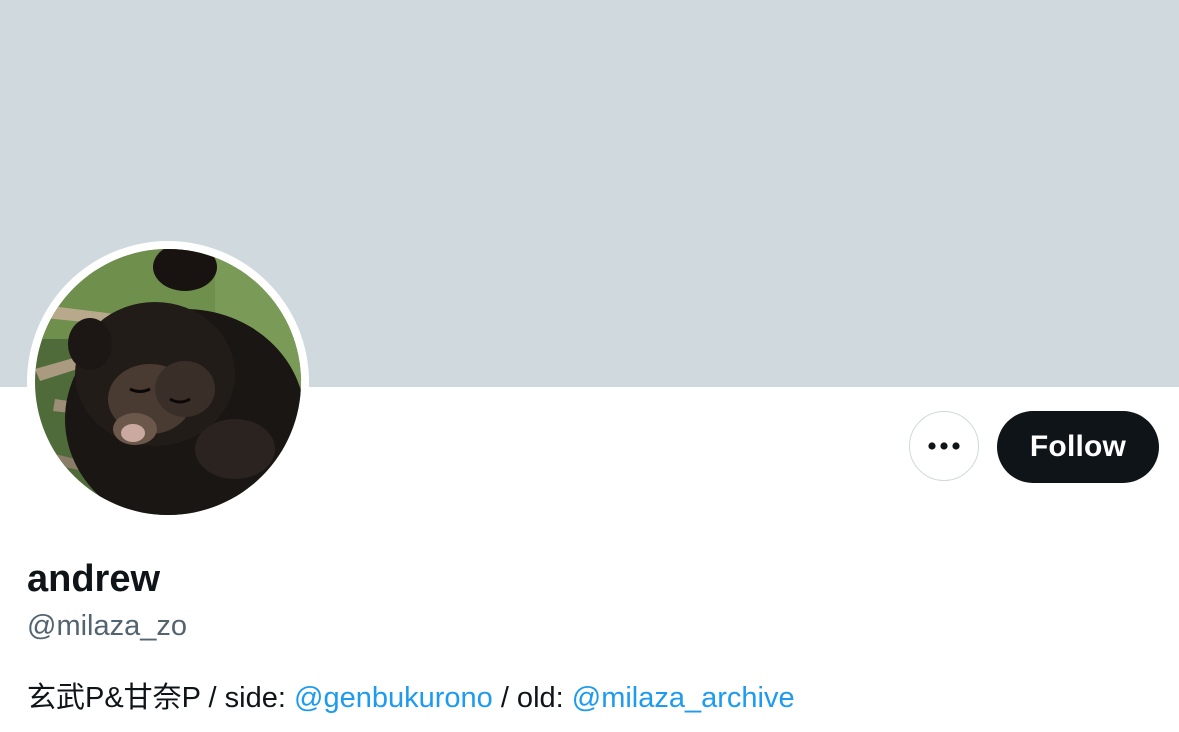  I want to click on bio-mention-side: @genbukurono, so click(393, 698).